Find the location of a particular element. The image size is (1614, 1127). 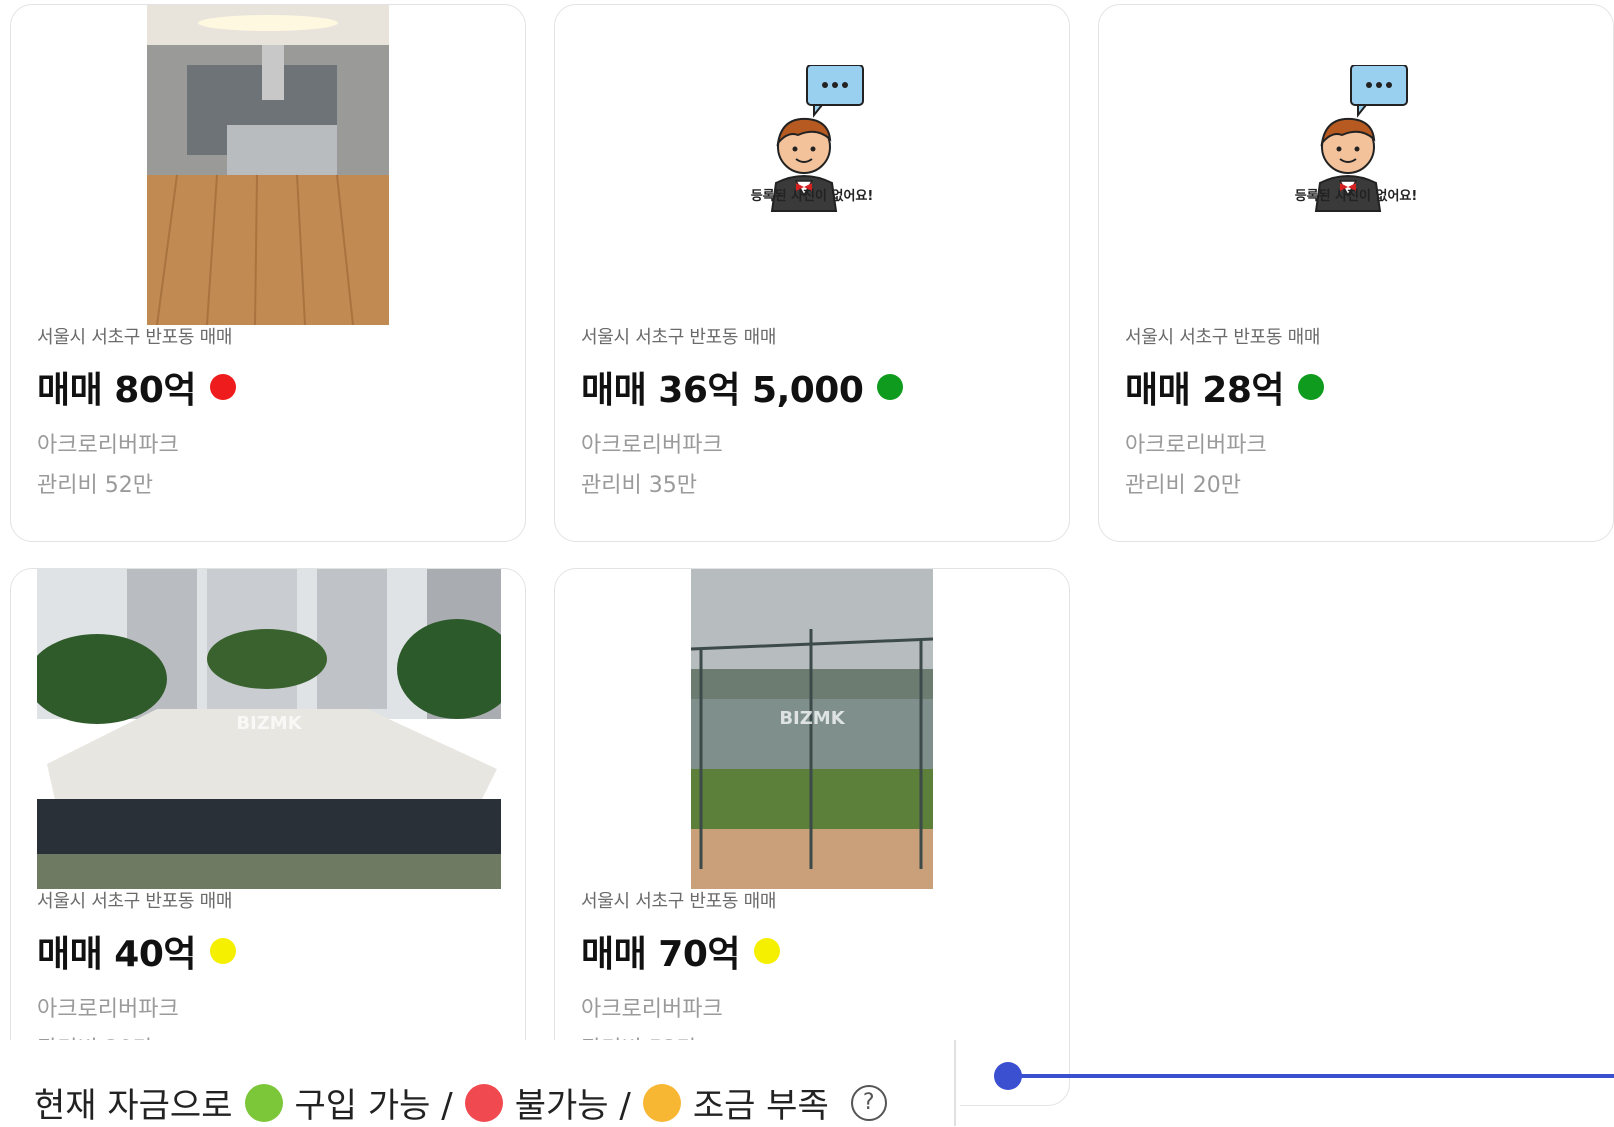

budget-slider-track is located at coordinates (1311, 1076).